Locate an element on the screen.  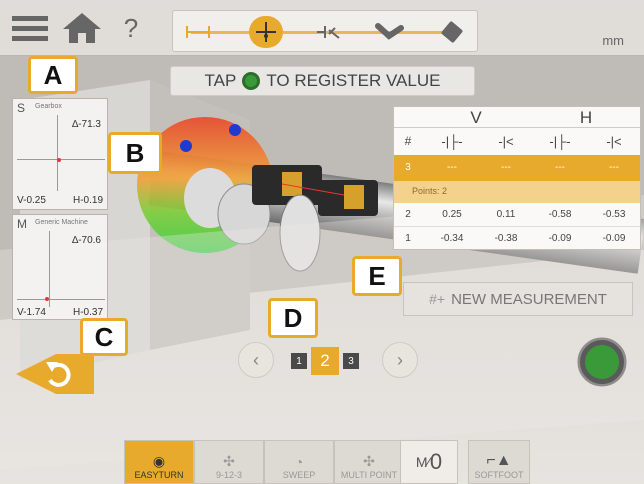
row-h1: -0.58 is located at coordinates (560, 214).